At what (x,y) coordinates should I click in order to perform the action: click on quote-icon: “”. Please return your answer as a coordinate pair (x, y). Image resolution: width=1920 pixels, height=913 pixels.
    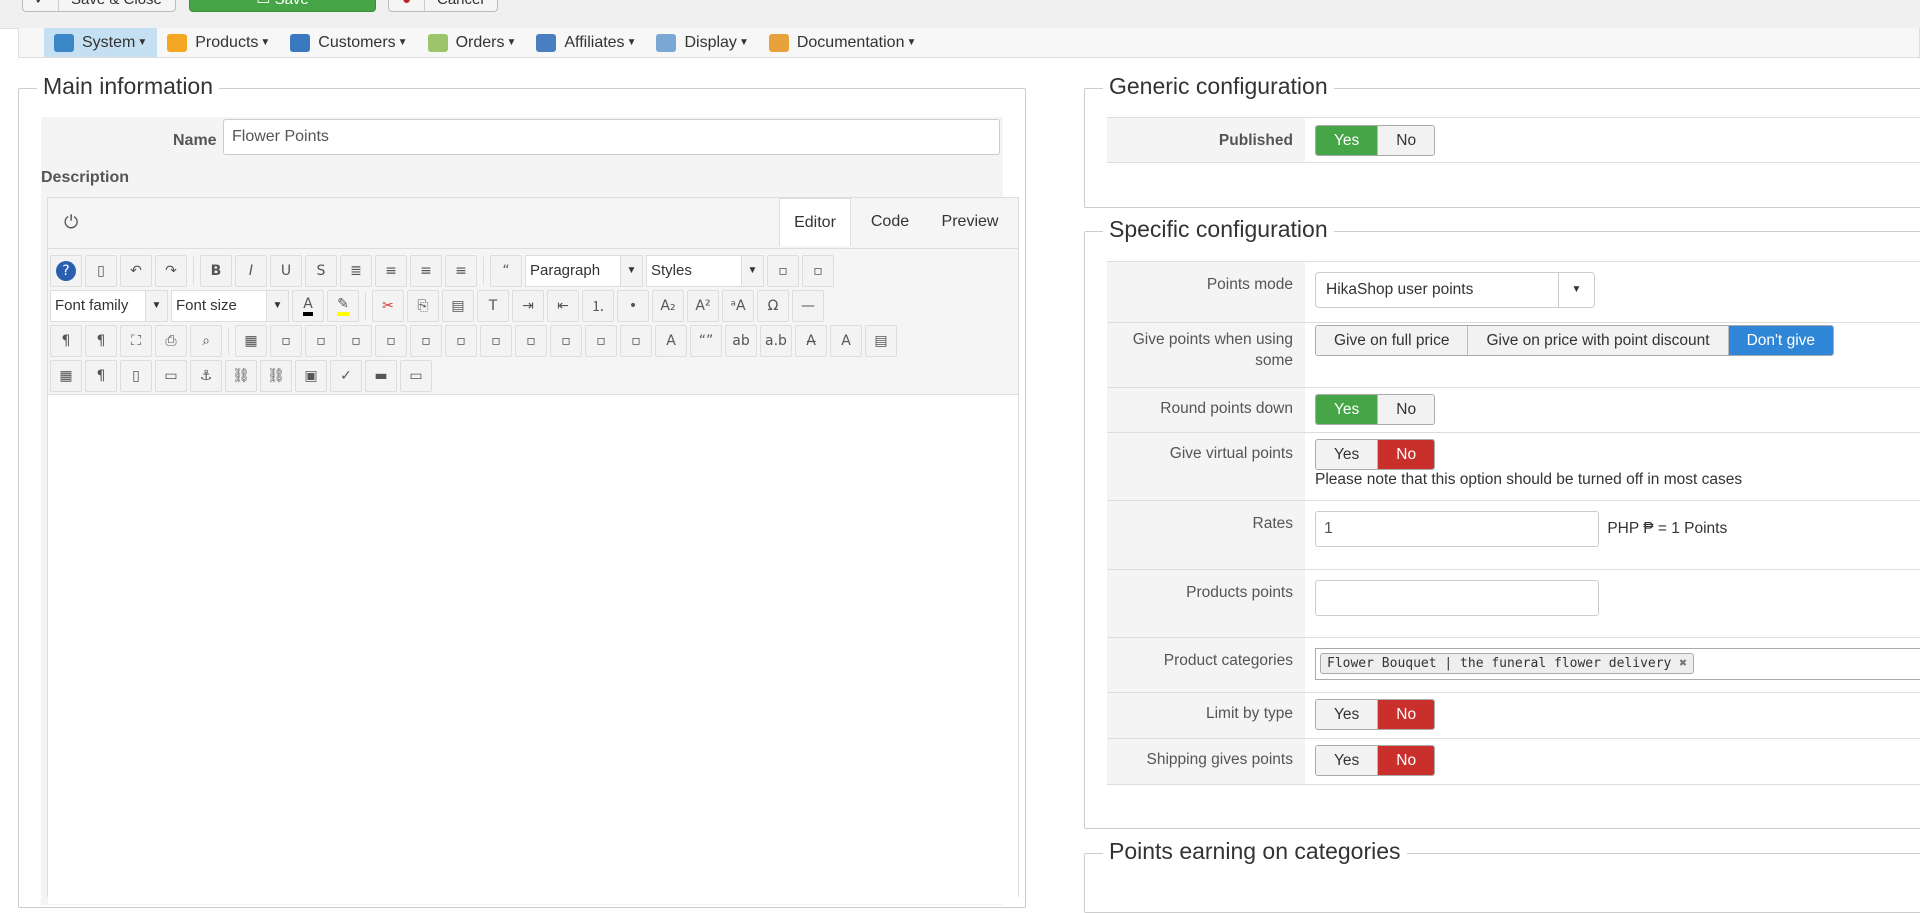
    Looking at the image, I should click on (706, 340).